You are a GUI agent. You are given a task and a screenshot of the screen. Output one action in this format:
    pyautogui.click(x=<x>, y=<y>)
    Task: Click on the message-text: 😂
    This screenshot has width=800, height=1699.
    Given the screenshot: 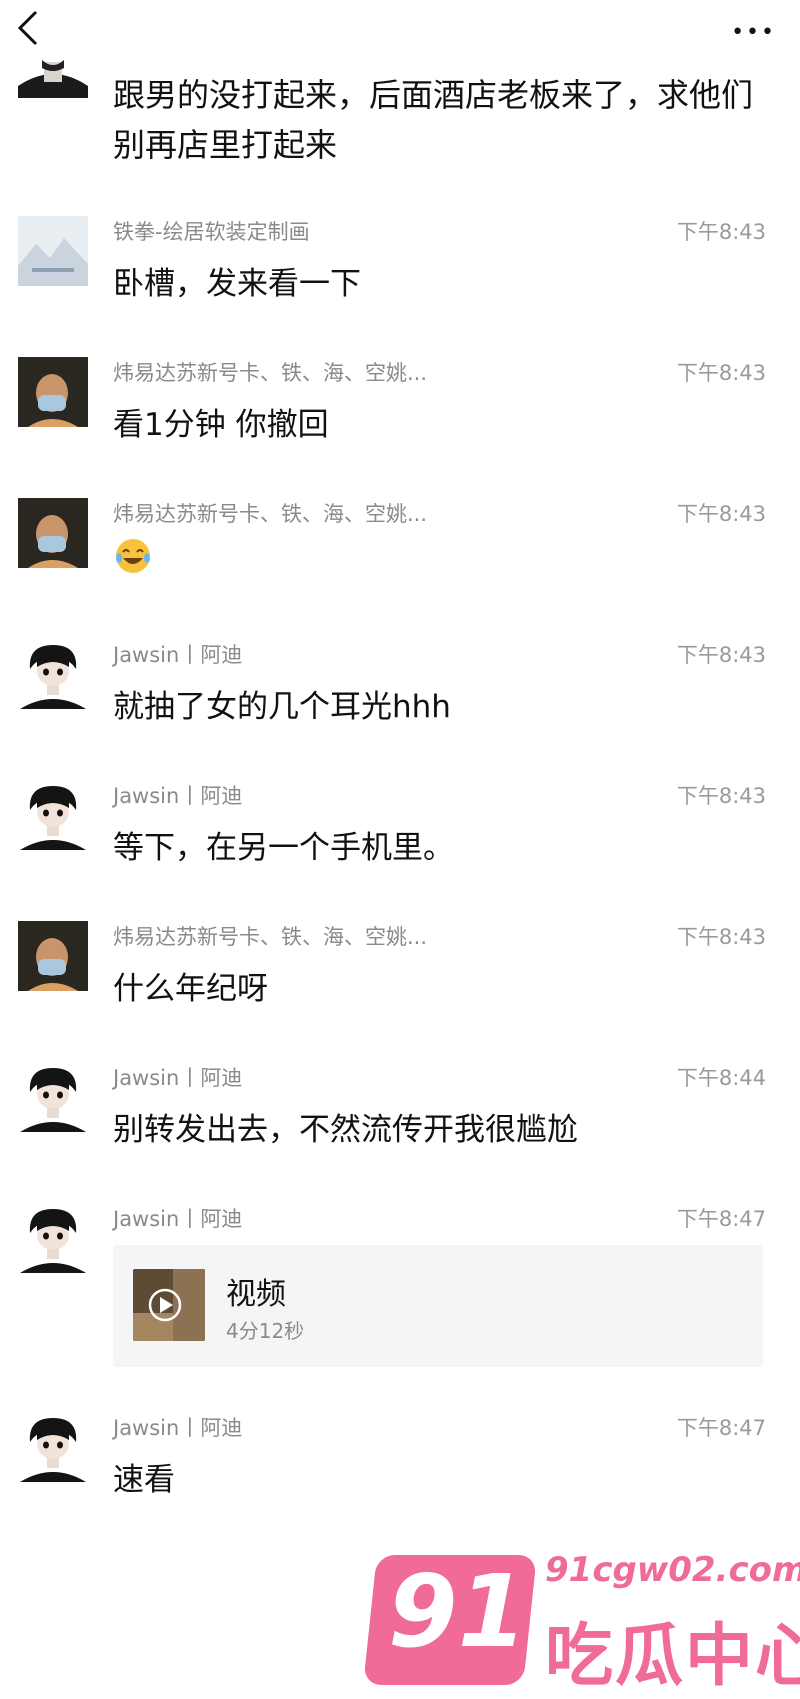 What is the action you would take?
    pyautogui.click(x=133, y=560)
    